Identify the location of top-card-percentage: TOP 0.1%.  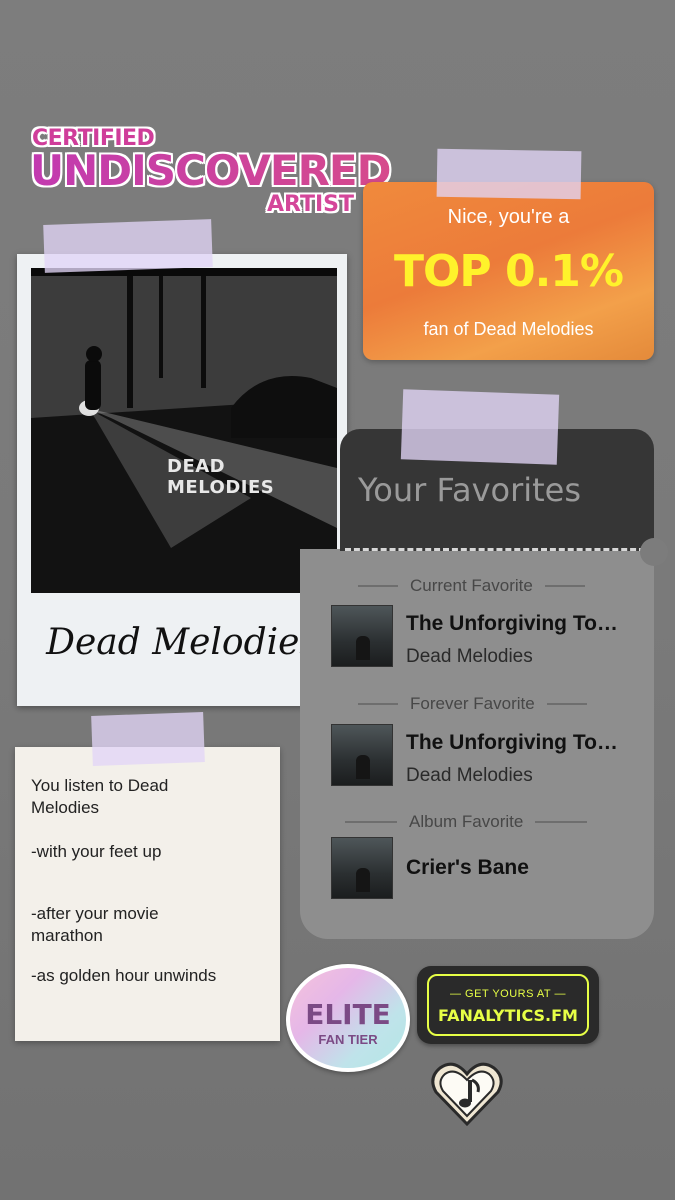
(508, 271).